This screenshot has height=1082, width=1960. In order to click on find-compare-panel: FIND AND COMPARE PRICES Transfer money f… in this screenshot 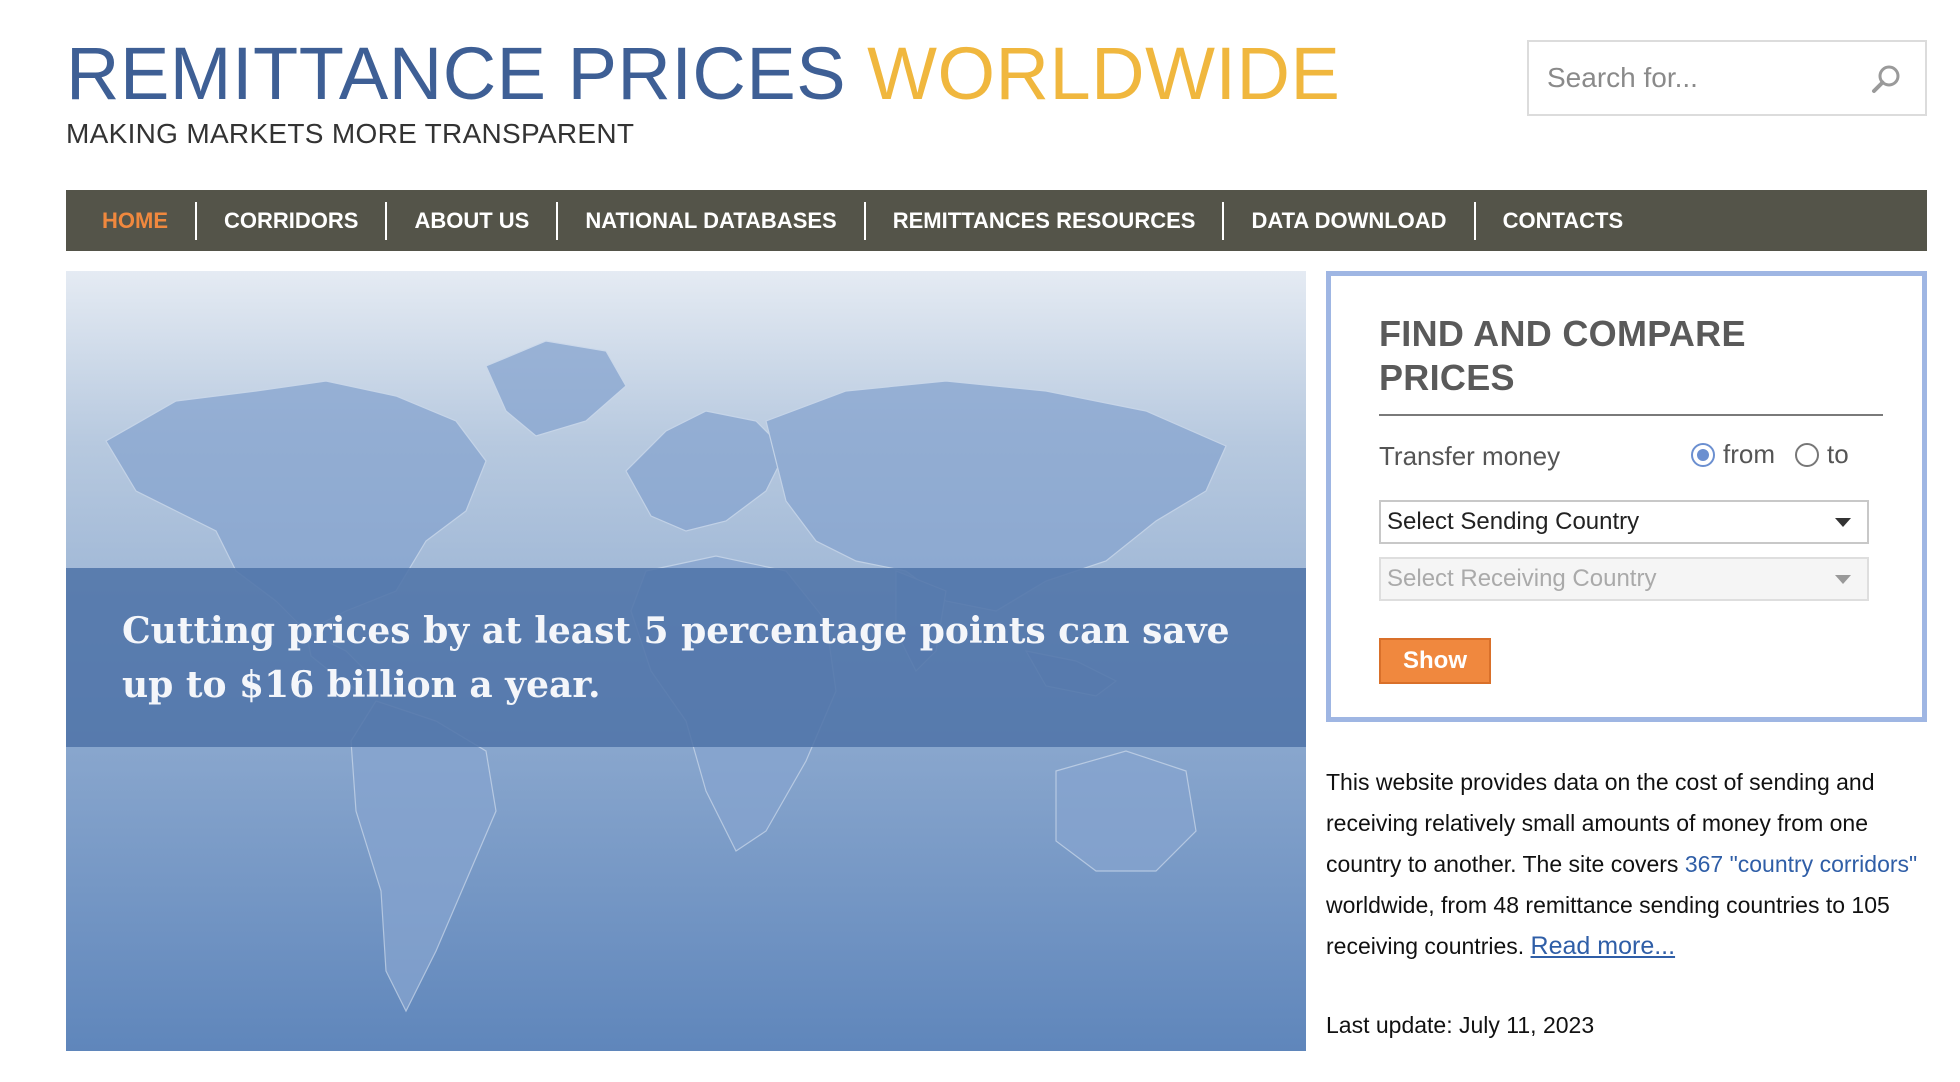, I will do `click(1626, 496)`.